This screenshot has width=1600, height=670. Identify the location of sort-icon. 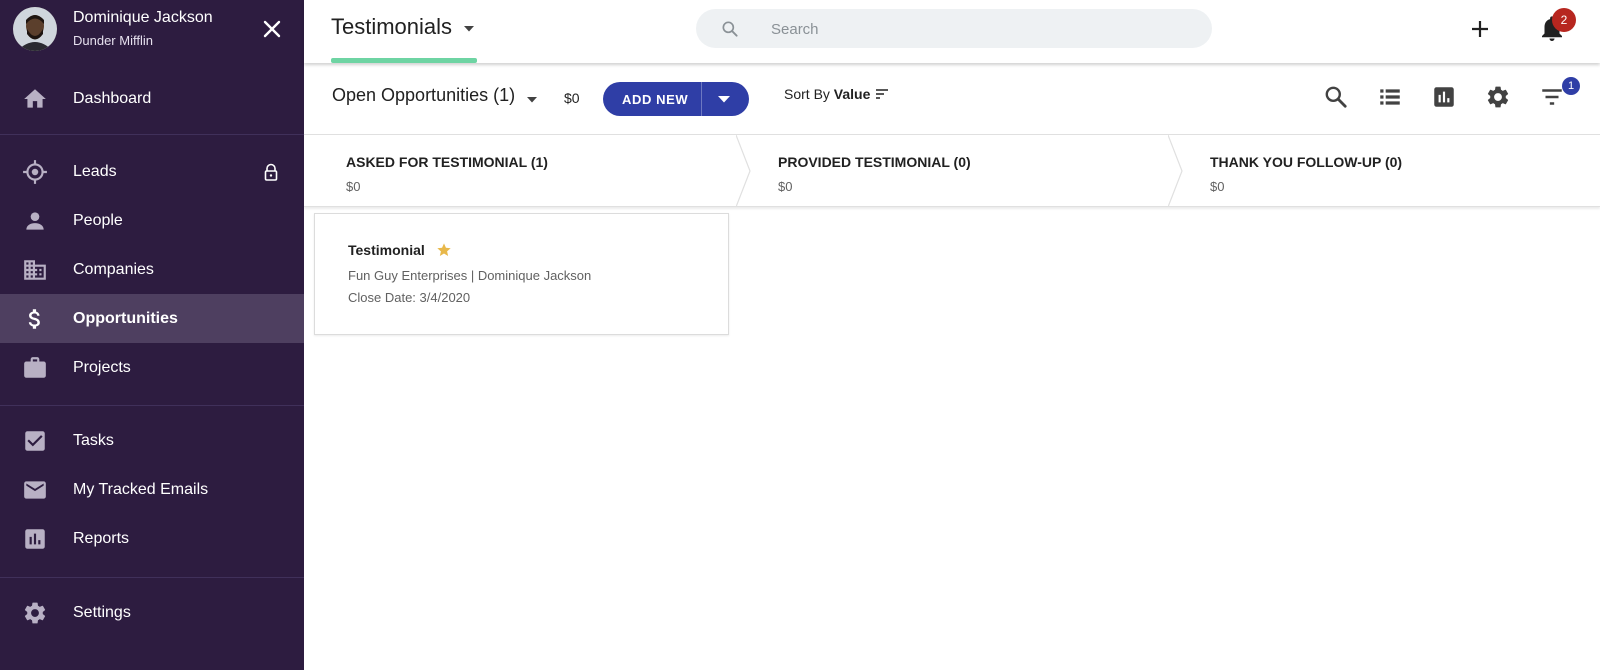
(882, 94).